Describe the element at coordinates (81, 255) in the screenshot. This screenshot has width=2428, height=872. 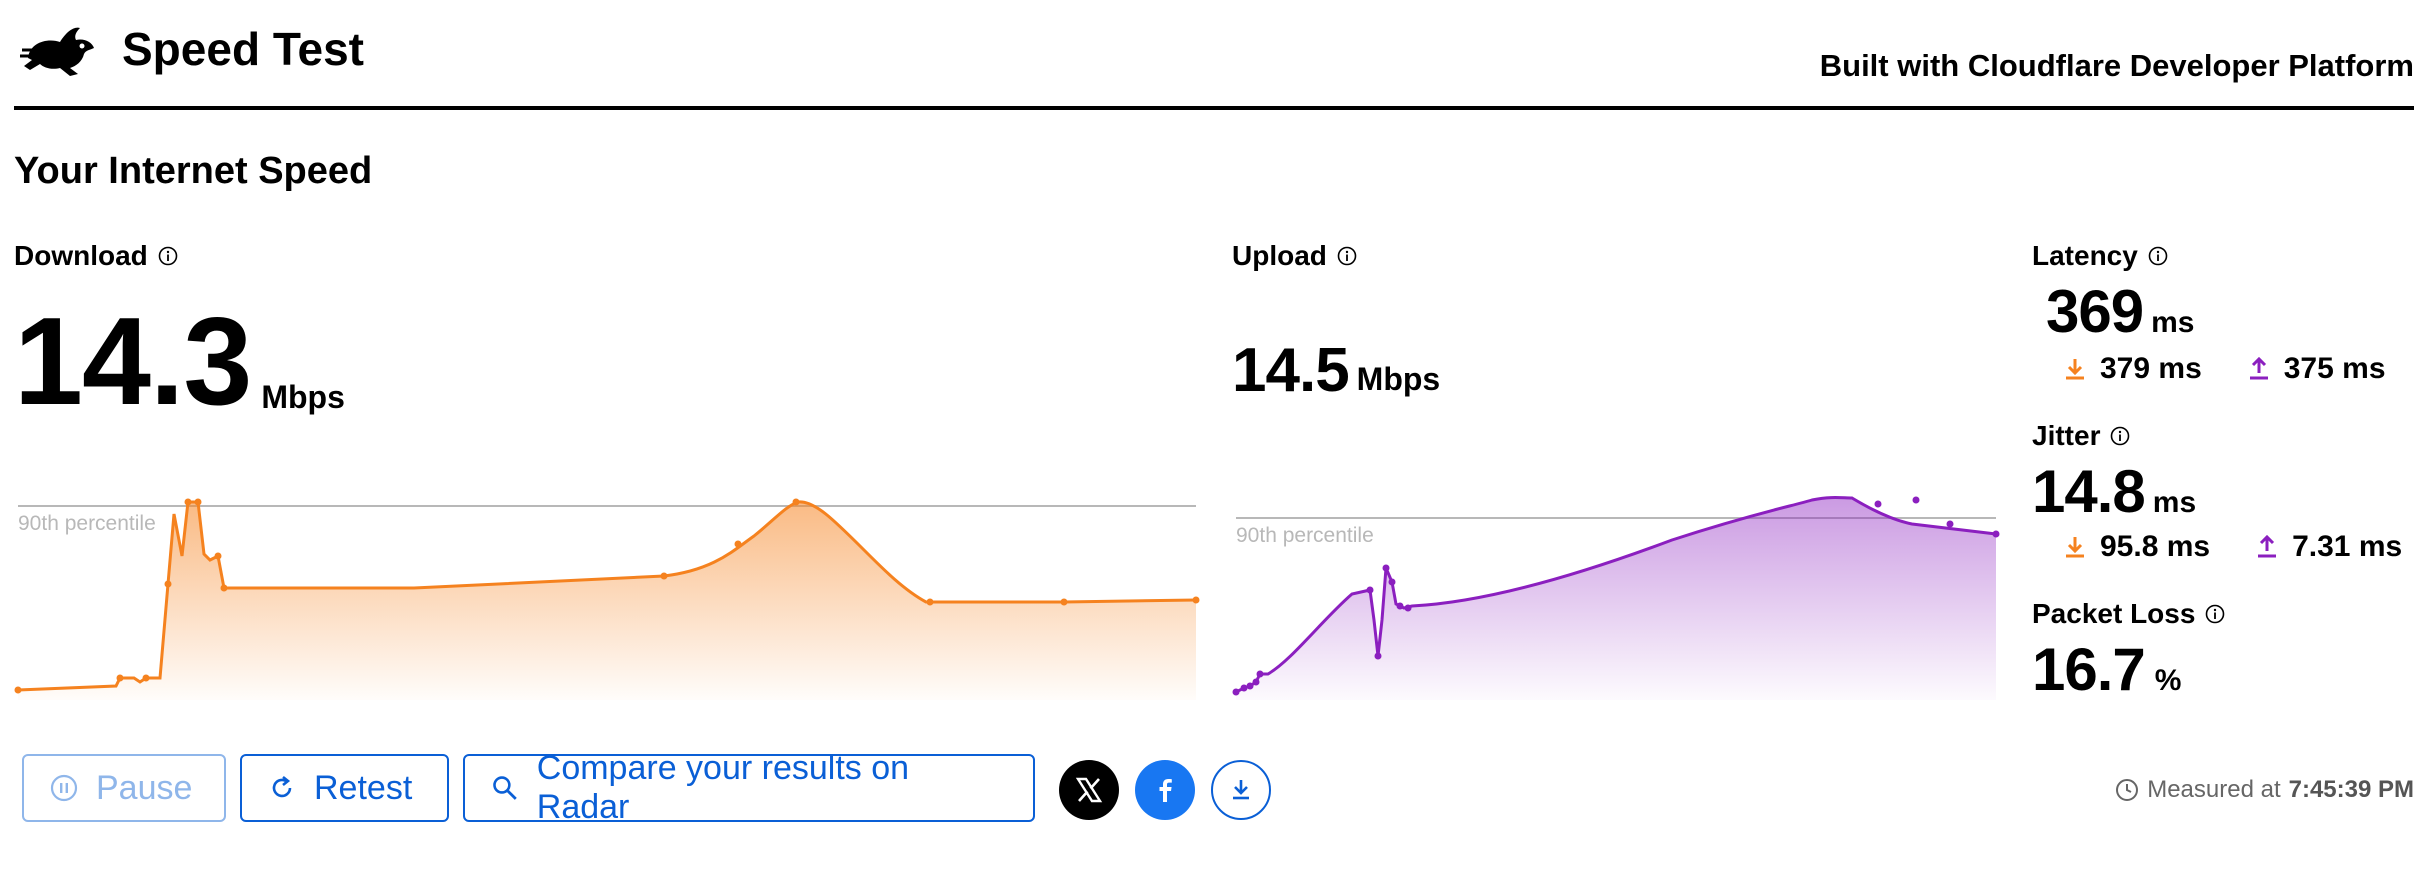
I see `download-label-text: Download` at that location.